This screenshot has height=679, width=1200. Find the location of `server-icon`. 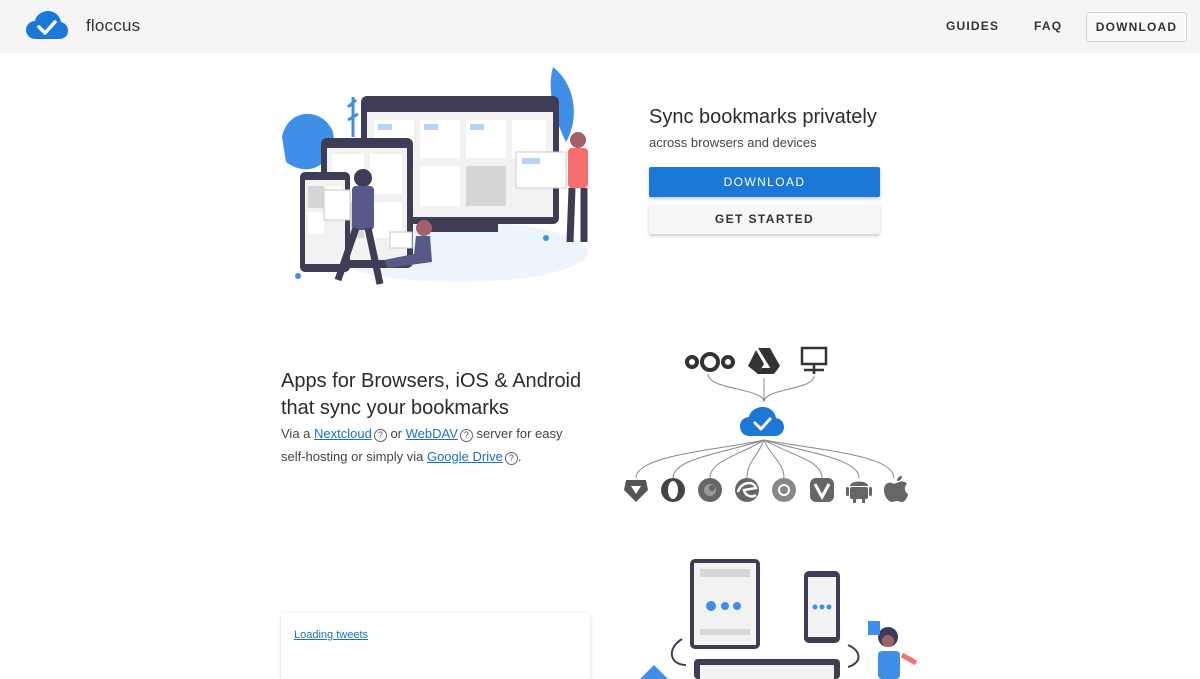

server-icon is located at coordinates (814, 360).